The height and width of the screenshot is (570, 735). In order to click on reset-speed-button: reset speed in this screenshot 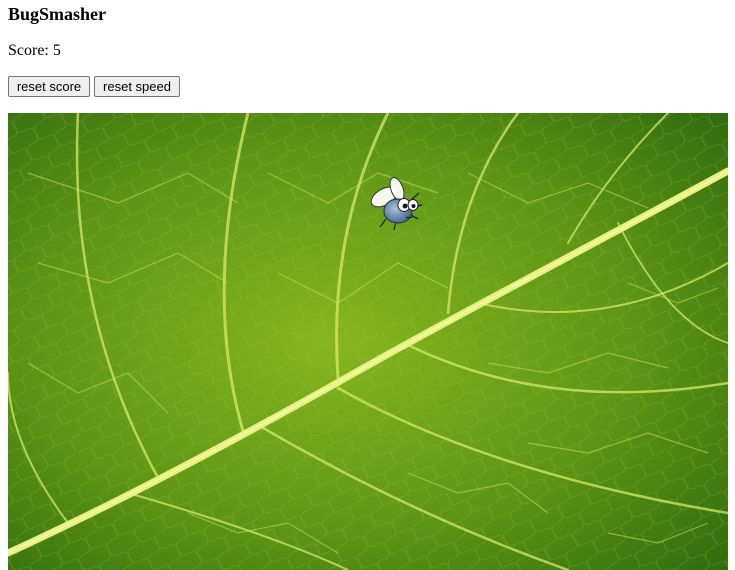, I will do `click(137, 86)`.